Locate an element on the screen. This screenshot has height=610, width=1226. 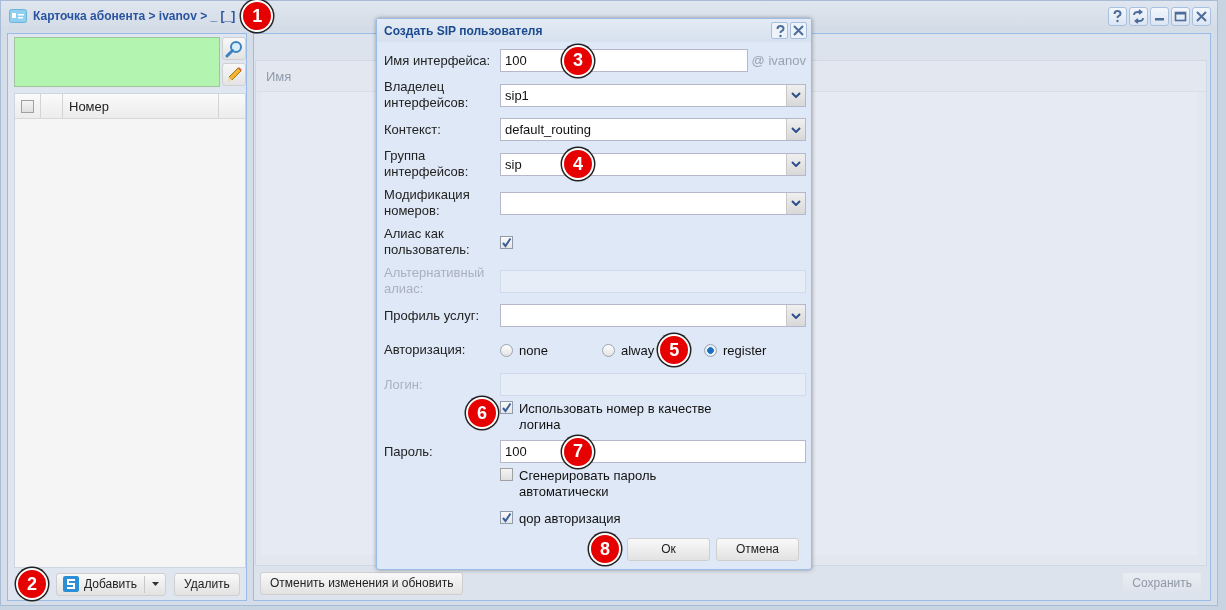
select-field: default_routing is located at coordinates (653, 129).